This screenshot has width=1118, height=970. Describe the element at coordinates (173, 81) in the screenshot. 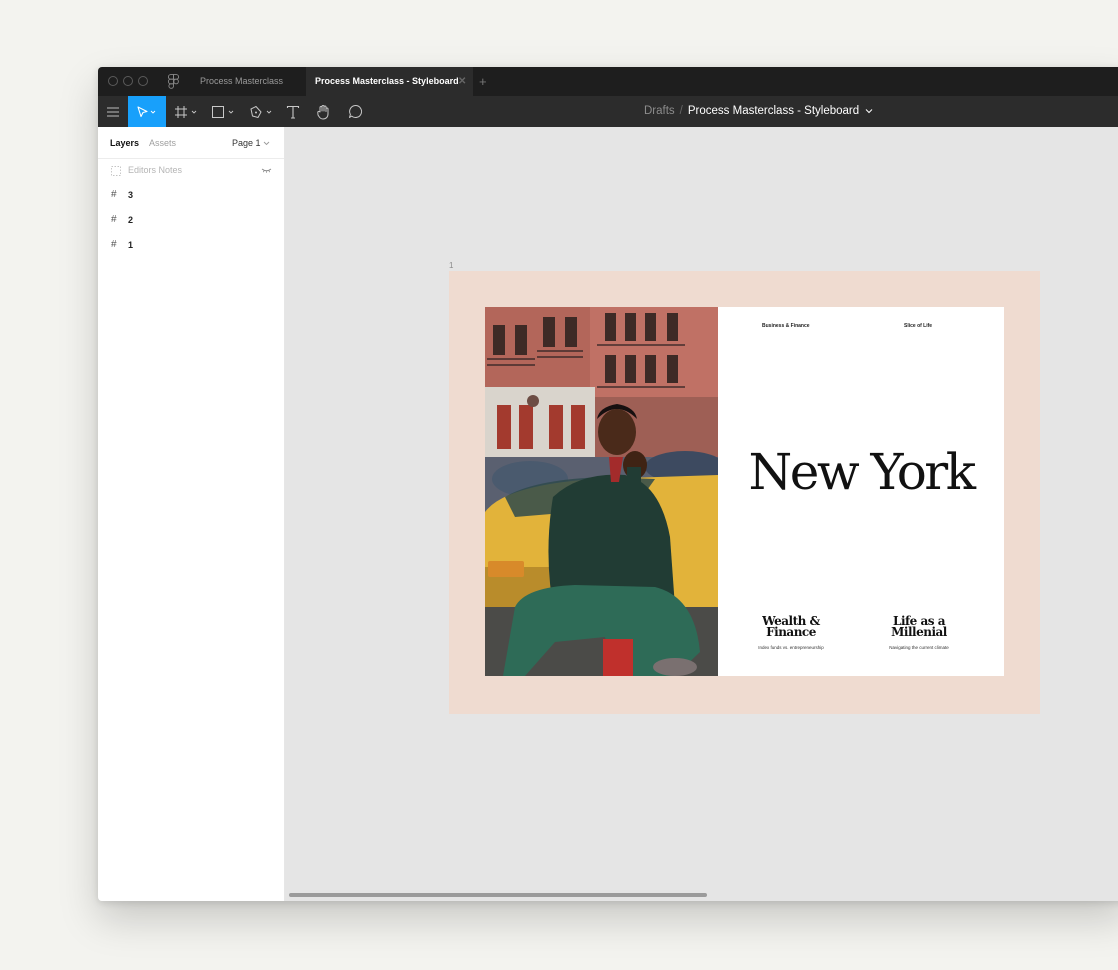

I see `figma-logo-icon` at that location.